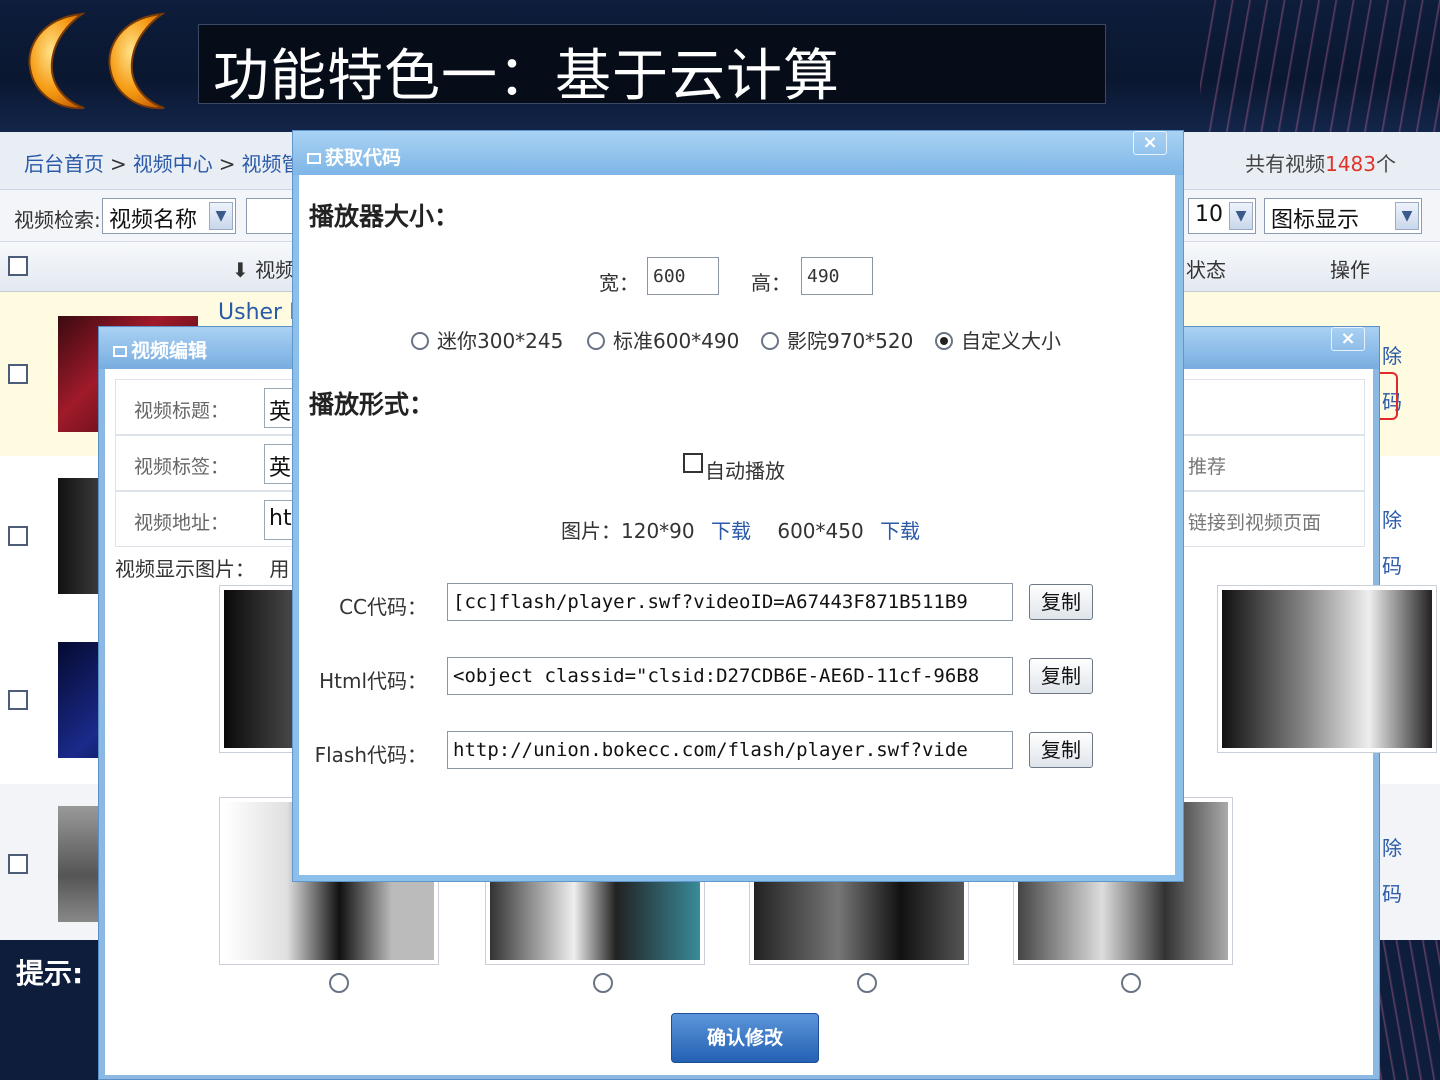  Describe the element at coordinates (738, 153) in the screenshot. I see `code-modal-titlebar: 获取代码 ×` at that location.